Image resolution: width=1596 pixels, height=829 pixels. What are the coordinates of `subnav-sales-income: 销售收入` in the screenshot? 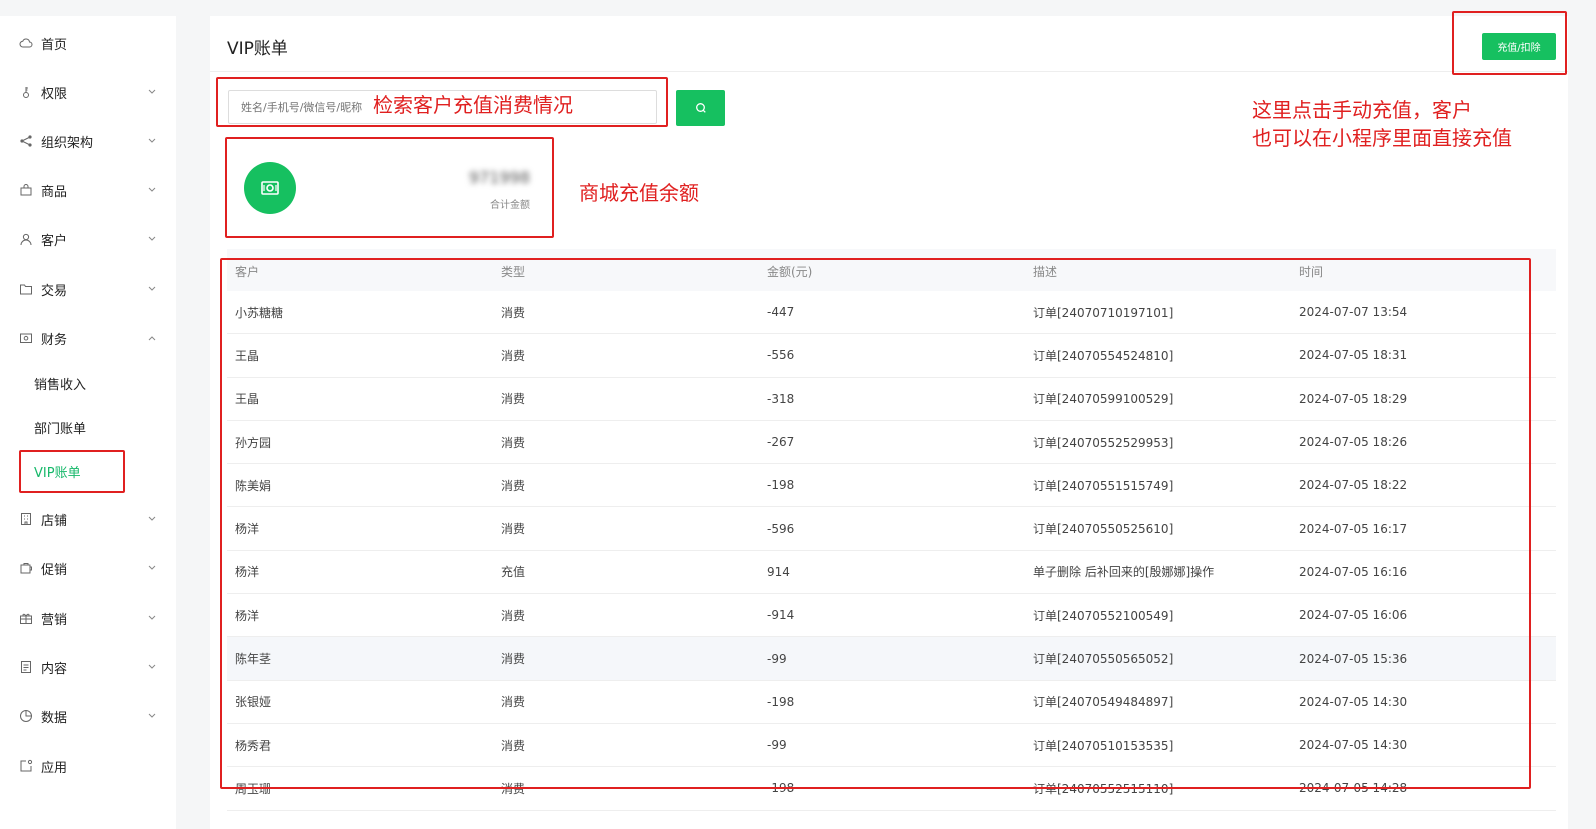 It's located at (60, 383).